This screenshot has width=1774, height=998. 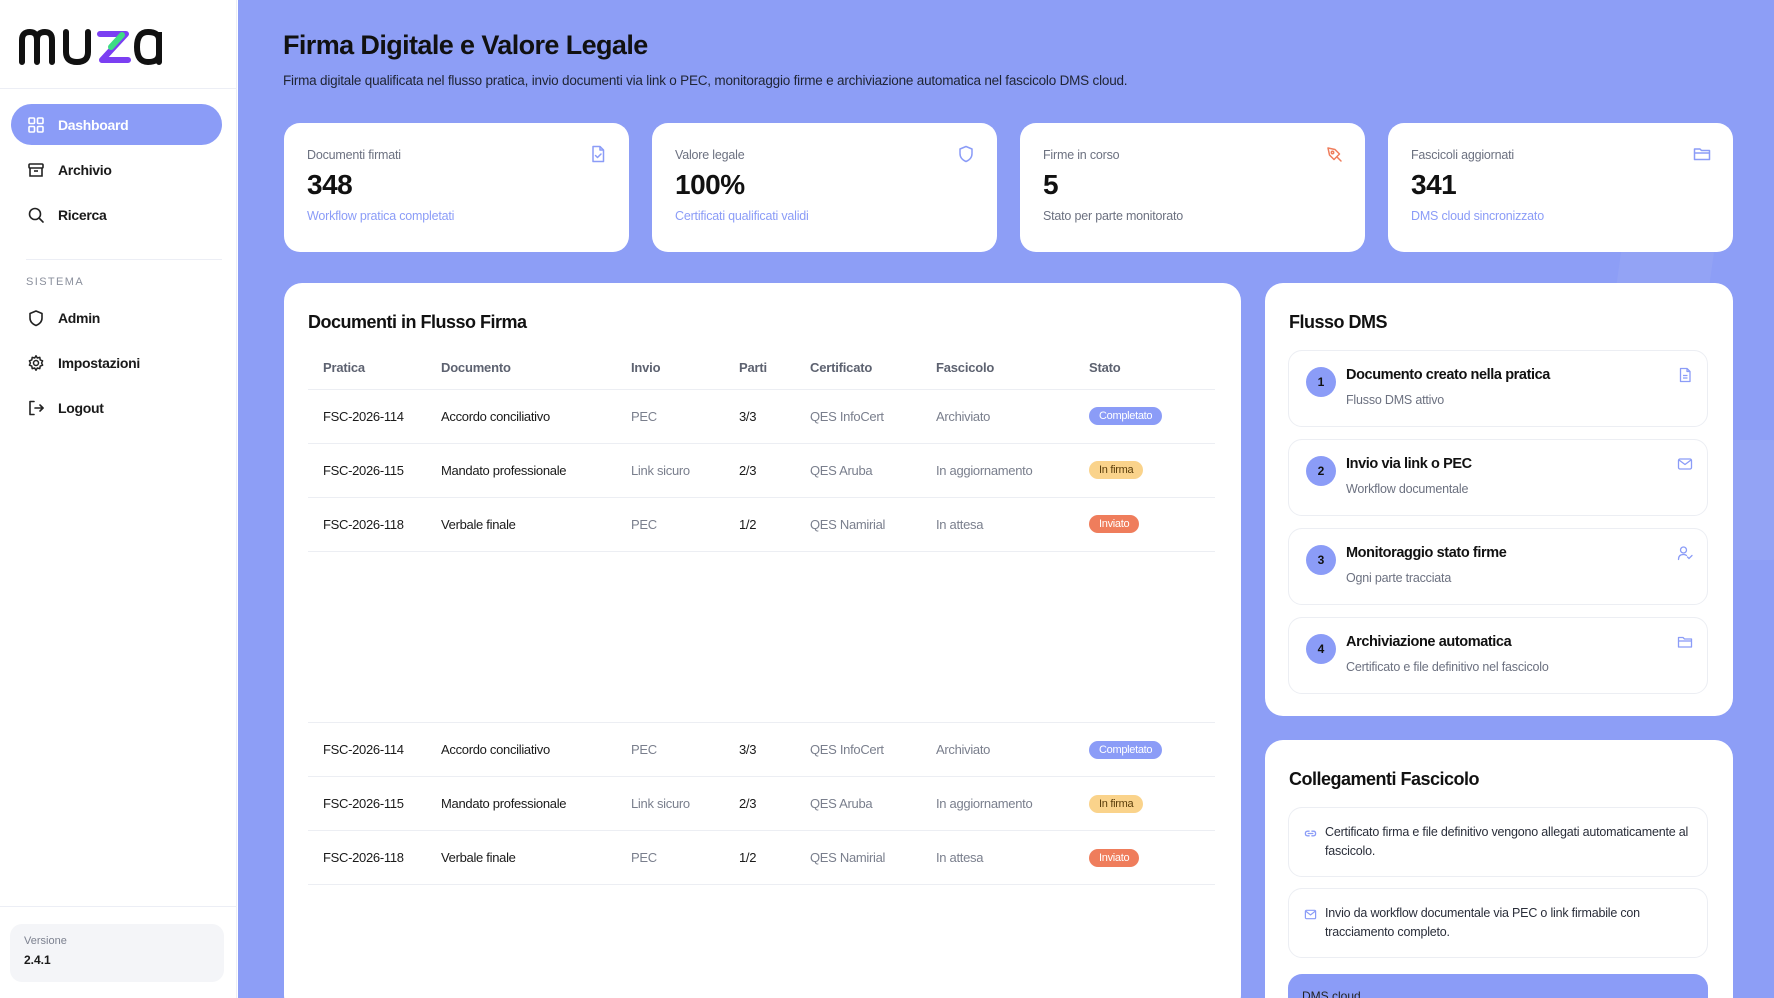 What do you see at coordinates (1477, 216) in the screenshot?
I see `stat-note: DMS cloud sincronizzato` at bounding box center [1477, 216].